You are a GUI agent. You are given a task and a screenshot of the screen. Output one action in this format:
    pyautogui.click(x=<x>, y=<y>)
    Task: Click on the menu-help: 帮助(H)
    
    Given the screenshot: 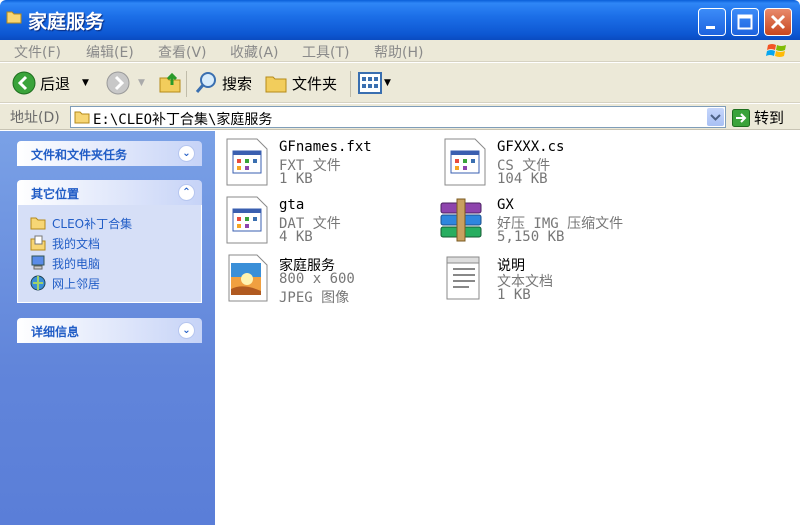 What is the action you would take?
    pyautogui.click(x=398, y=52)
    